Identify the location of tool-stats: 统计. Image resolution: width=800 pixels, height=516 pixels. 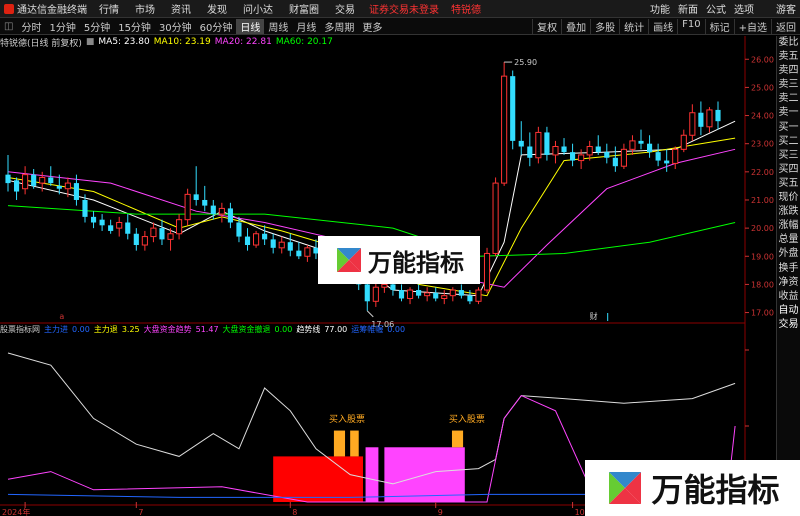
(633, 26).